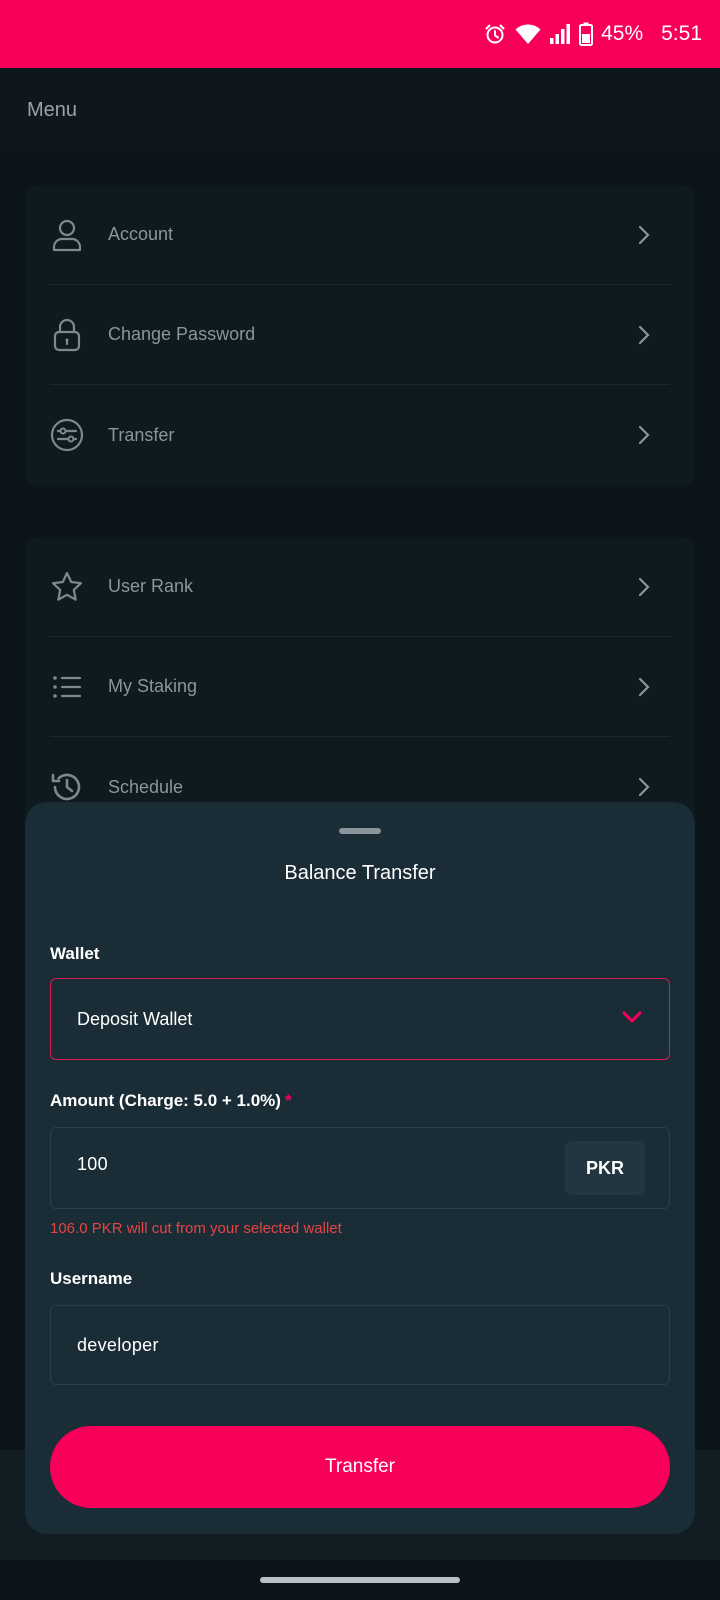 The image size is (720, 1600). I want to click on username-label: Username, so click(91, 1278).